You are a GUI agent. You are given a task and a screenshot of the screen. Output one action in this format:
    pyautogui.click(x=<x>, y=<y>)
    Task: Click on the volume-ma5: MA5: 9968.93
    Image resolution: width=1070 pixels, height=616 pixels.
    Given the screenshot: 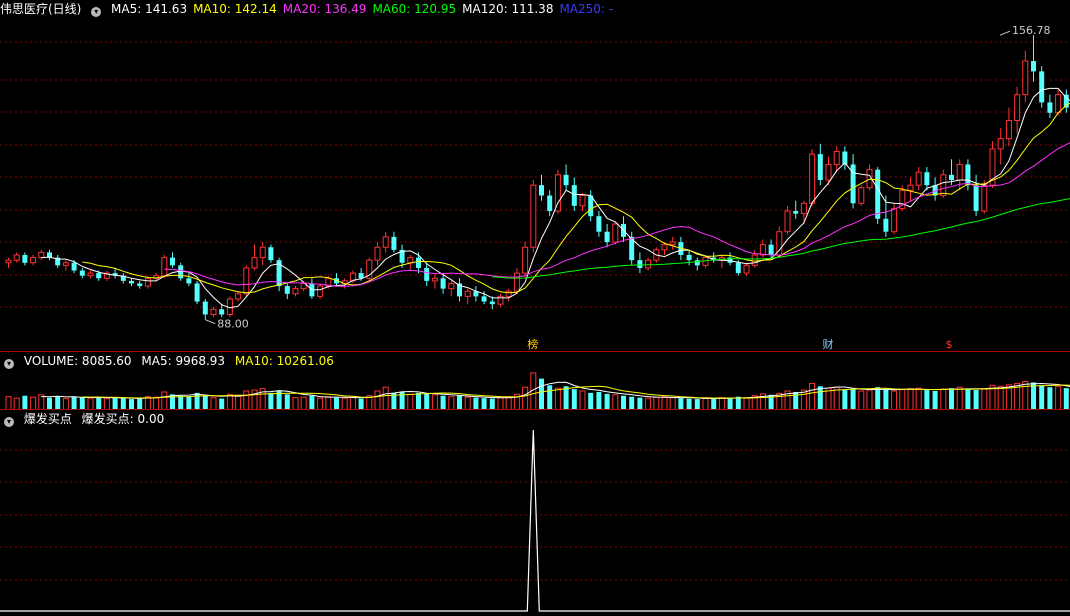 What is the action you would take?
    pyautogui.click(x=183, y=361)
    